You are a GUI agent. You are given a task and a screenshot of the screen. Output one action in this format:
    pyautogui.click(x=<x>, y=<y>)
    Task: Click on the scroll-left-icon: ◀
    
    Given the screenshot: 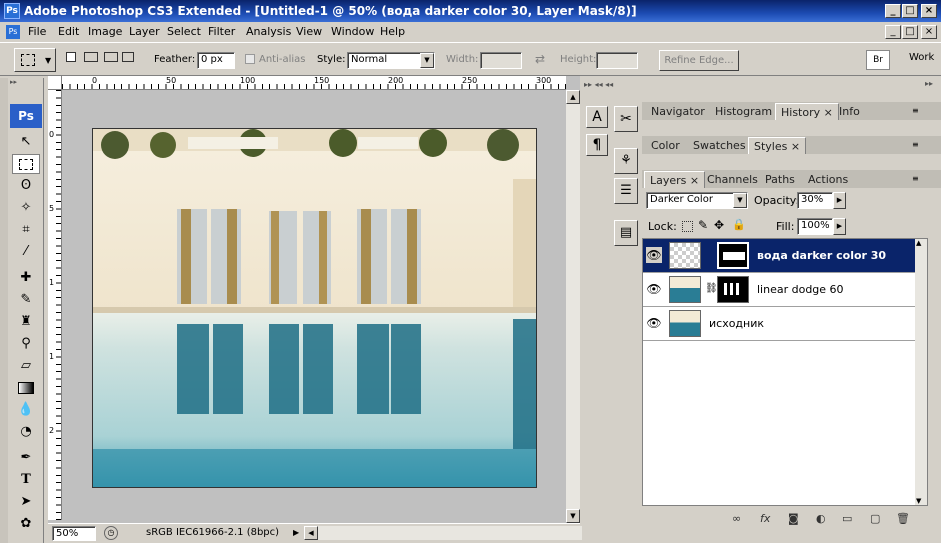 What is the action you would take?
    pyautogui.click(x=311, y=533)
    